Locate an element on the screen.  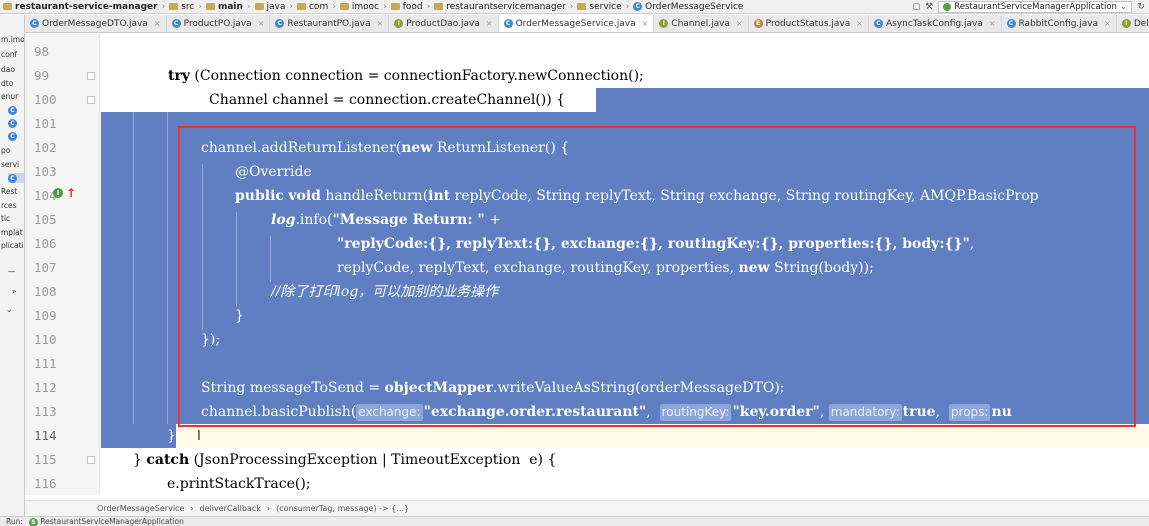
text-selection is located at coordinates (872, 100).